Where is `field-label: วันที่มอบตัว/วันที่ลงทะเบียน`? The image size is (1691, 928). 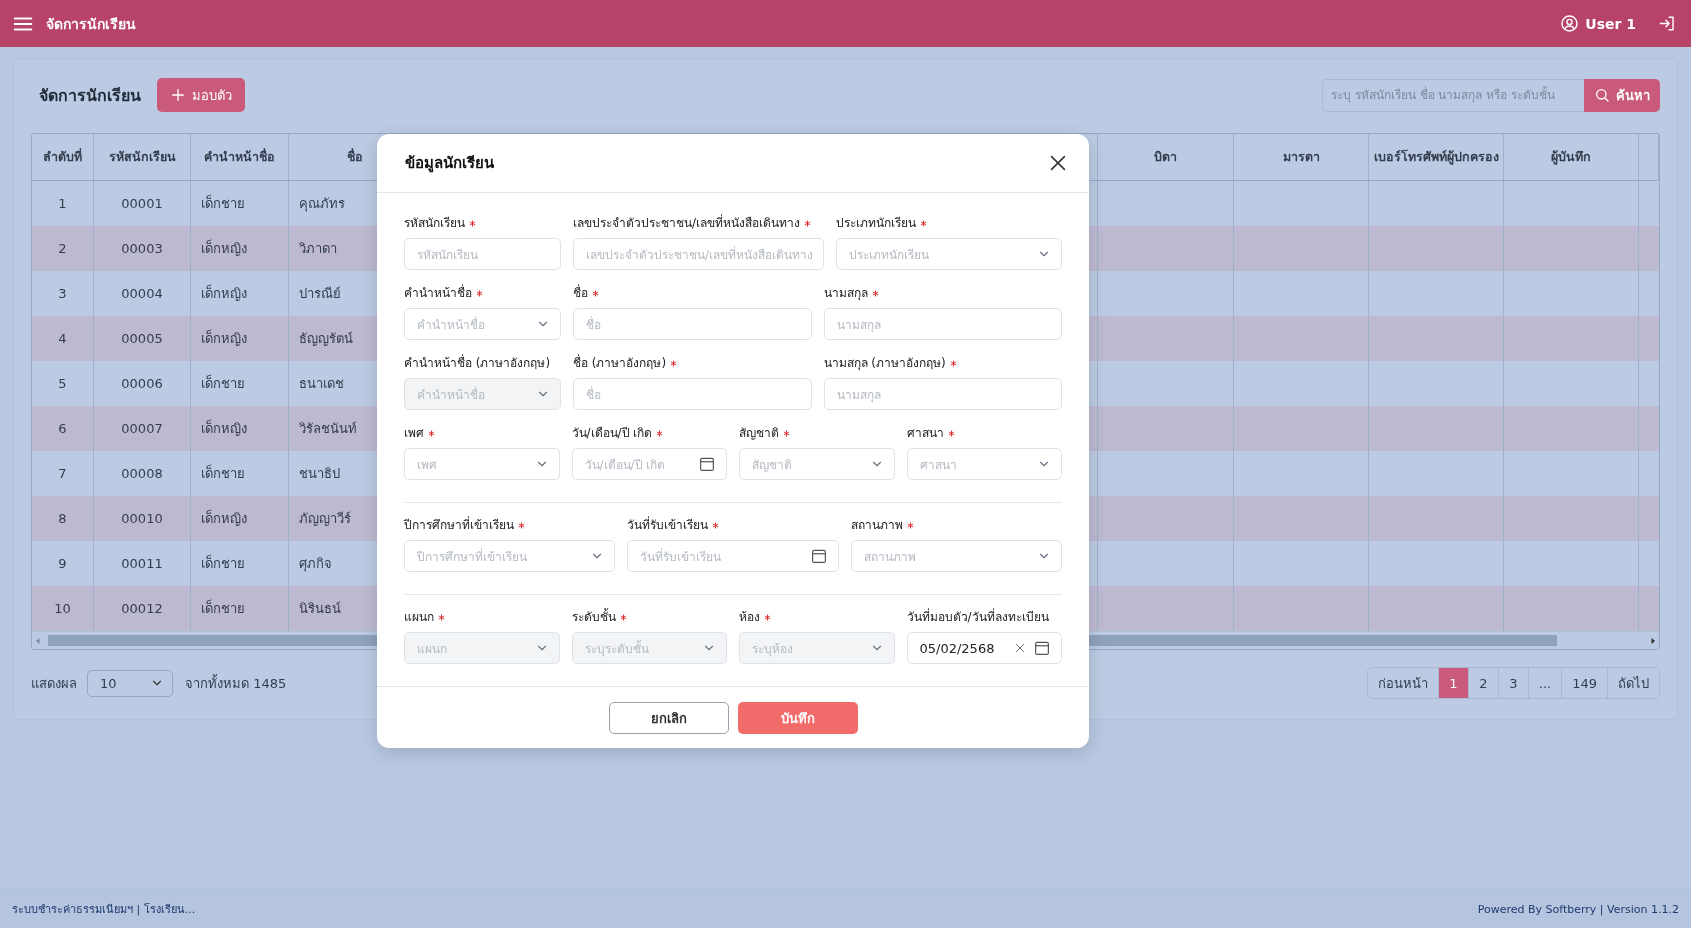 field-label: วันที่มอบตัว/วันที่ลงทะเบียน is located at coordinates (977, 616).